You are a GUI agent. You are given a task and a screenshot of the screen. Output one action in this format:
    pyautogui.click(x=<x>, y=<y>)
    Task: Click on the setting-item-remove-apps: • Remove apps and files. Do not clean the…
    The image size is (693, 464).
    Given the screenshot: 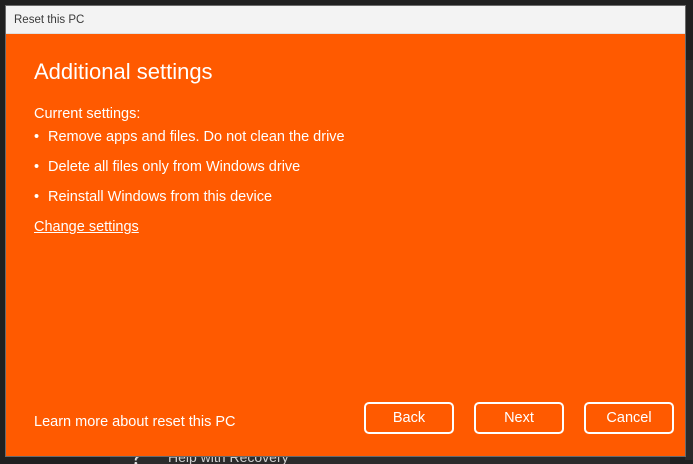 What is the action you would take?
    pyautogui.click(x=189, y=143)
    